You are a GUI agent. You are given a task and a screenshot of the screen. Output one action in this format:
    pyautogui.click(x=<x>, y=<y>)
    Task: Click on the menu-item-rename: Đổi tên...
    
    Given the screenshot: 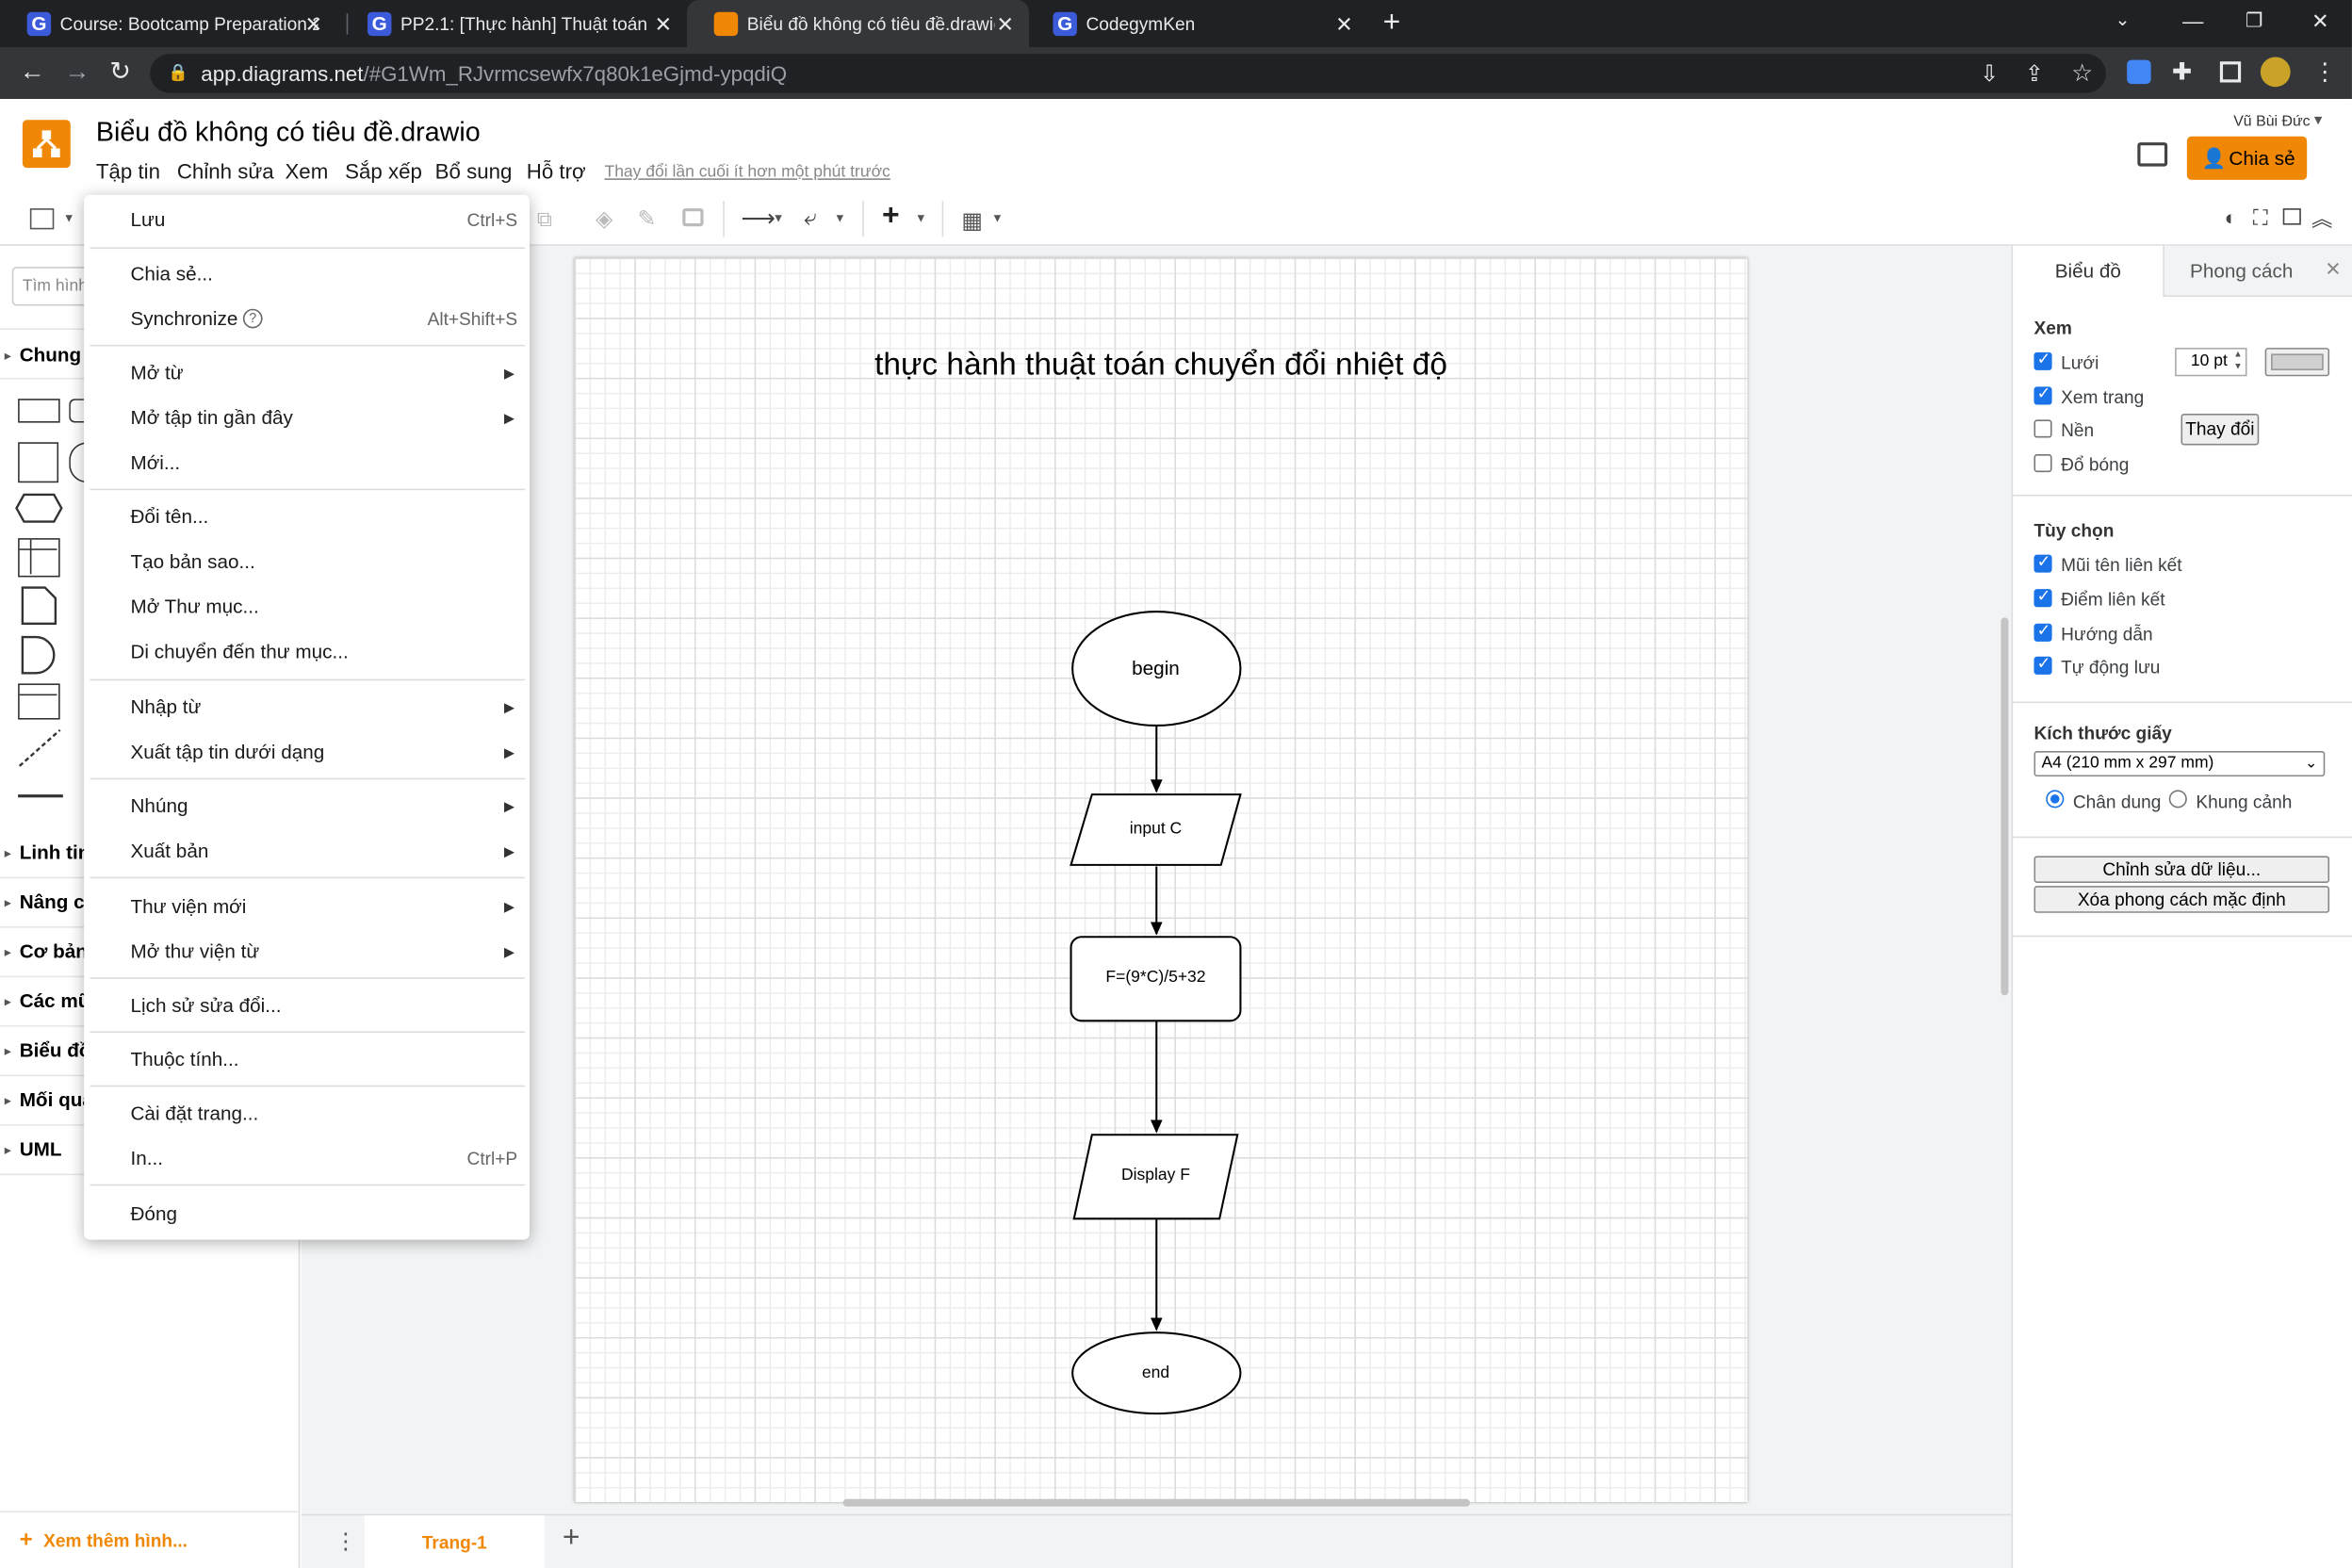 What is the action you would take?
    pyautogui.click(x=307, y=518)
    